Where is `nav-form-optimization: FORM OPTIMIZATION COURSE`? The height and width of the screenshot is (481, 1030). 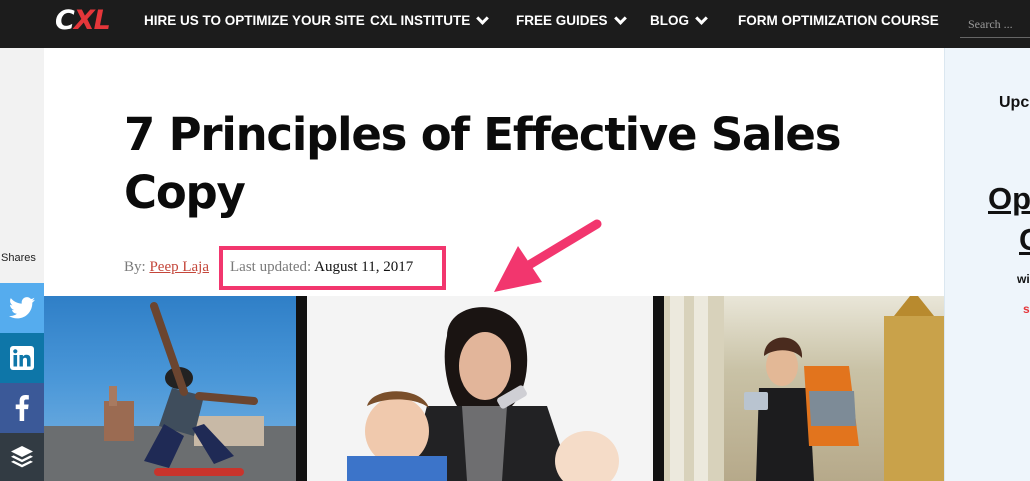 nav-form-optimization: FORM OPTIMIZATION COURSE is located at coordinates (838, 21).